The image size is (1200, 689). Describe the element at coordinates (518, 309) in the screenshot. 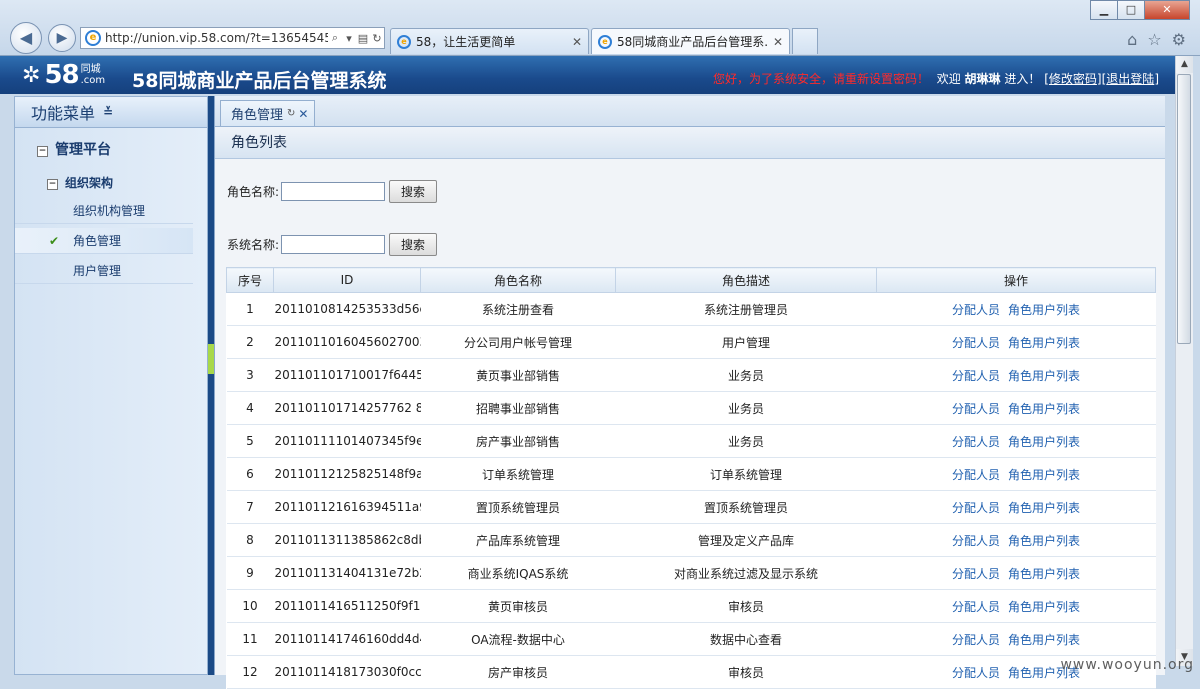

I see `cell-role-name: 系统注册查看` at that location.